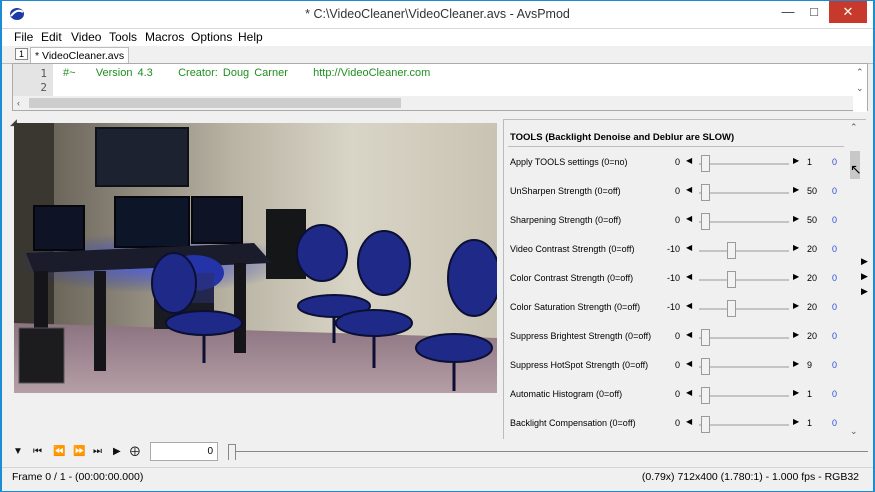  Describe the element at coordinates (80, 55) in the screenshot. I see `tab-videocleaner: * VideoCleaner.avs` at that location.